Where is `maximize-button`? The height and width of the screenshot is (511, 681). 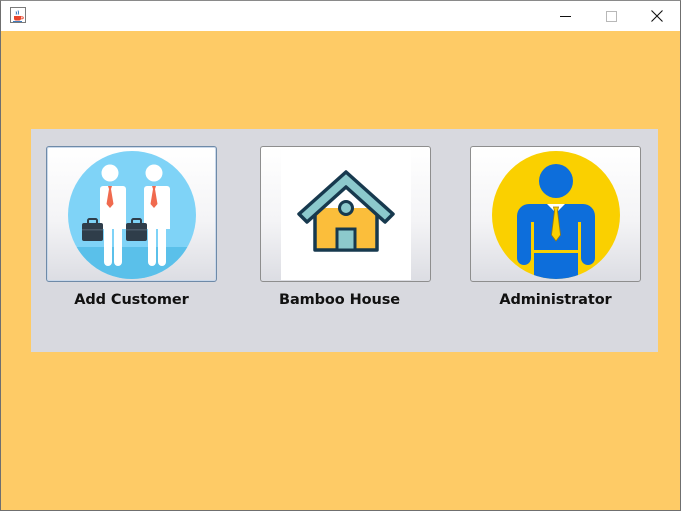
maximize-button is located at coordinates (611, 16).